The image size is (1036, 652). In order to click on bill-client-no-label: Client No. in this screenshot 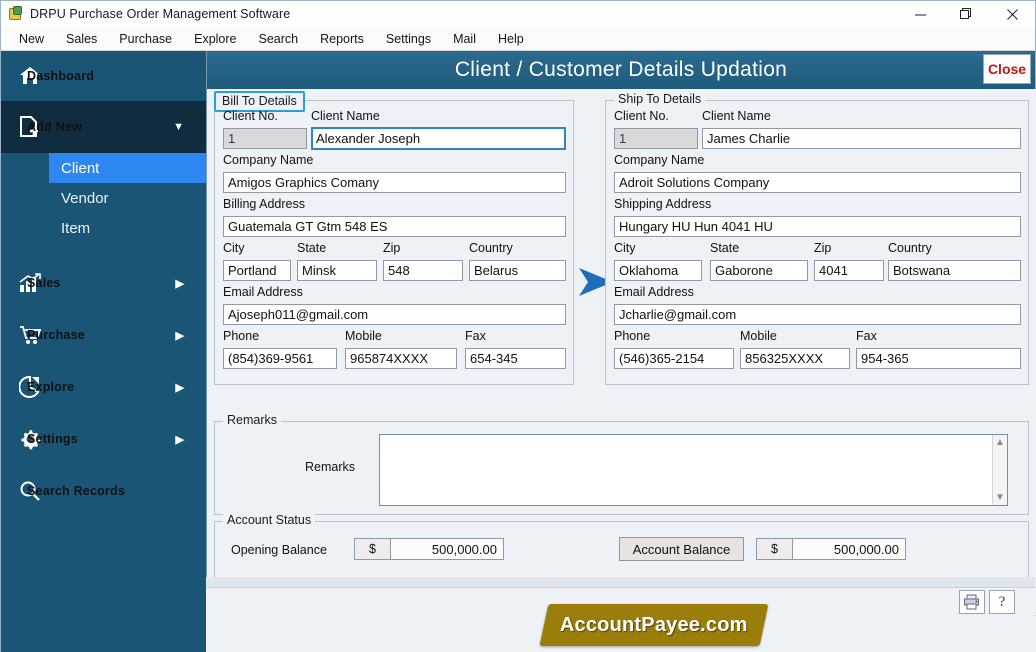, I will do `click(250, 116)`.